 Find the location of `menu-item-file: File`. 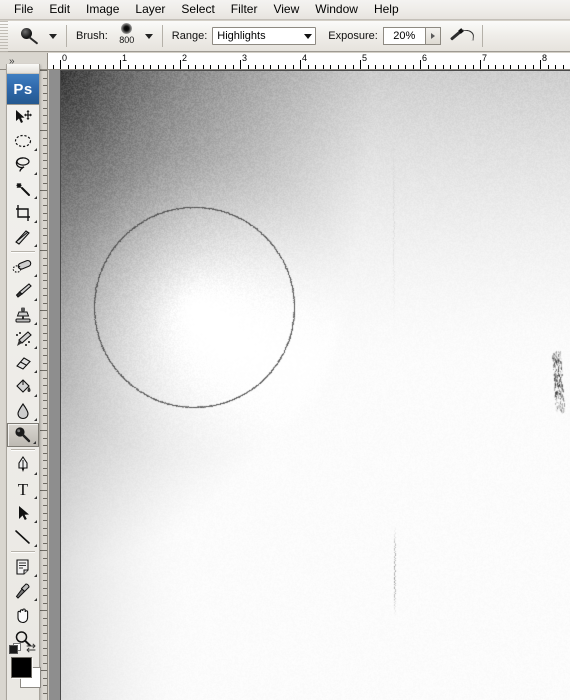

menu-item-file: File is located at coordinates (23, 10).